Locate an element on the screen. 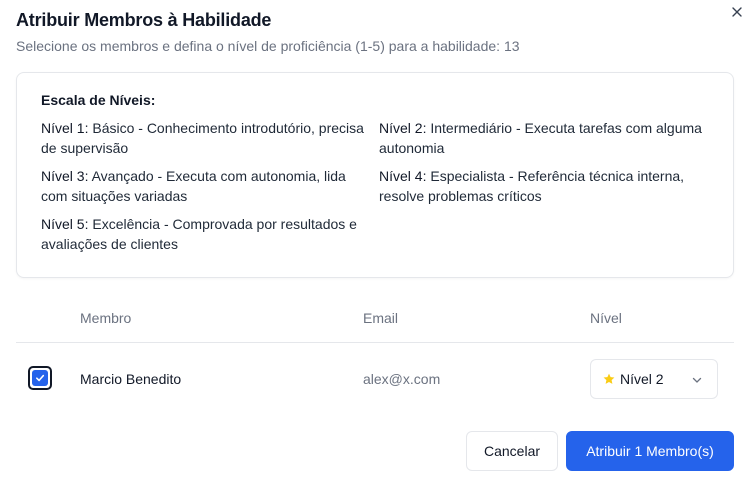 The height and width of the screenshot is (485, 753). level-name: Nível 4: is located at coordinates (403, 176).